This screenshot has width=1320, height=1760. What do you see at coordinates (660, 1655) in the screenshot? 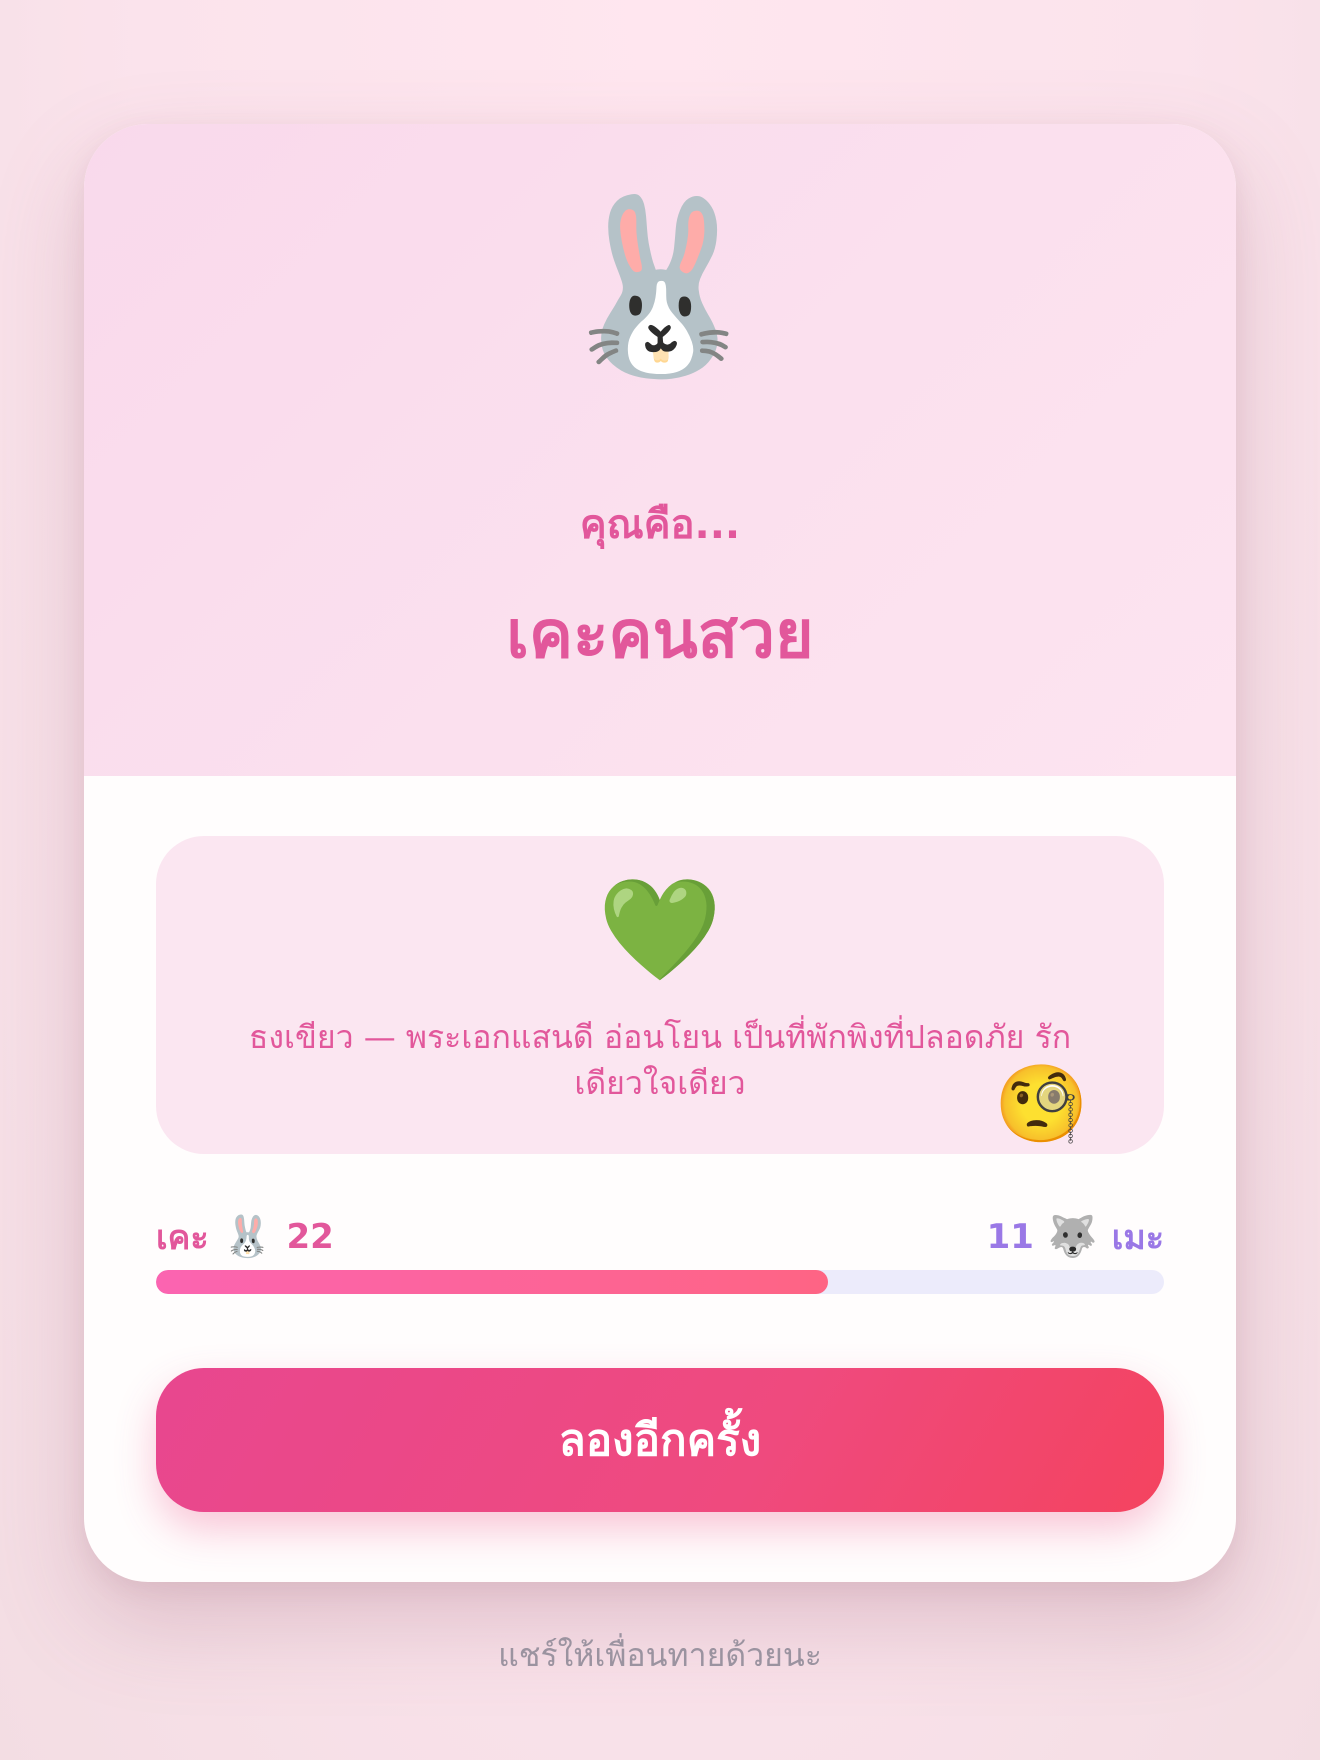
I see `share-hint: แชร์ให้เพื่อนทายด้วยนะ` at bounding box center [660, 1655].